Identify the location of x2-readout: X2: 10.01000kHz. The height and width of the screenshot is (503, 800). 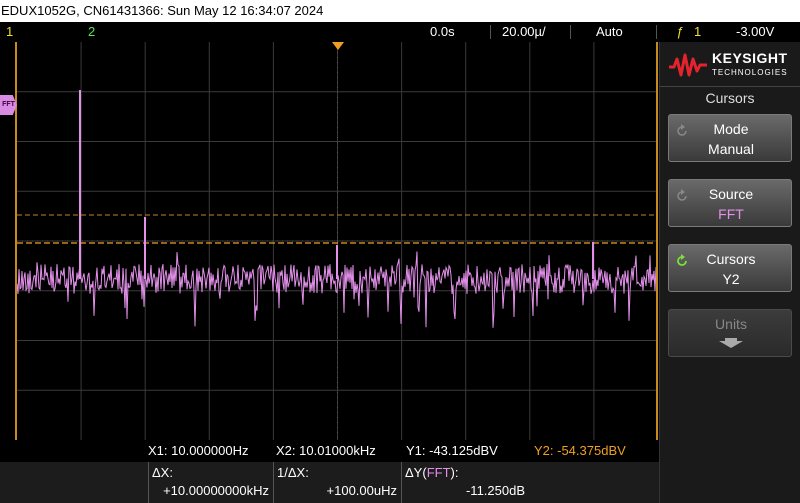
(326, 450).